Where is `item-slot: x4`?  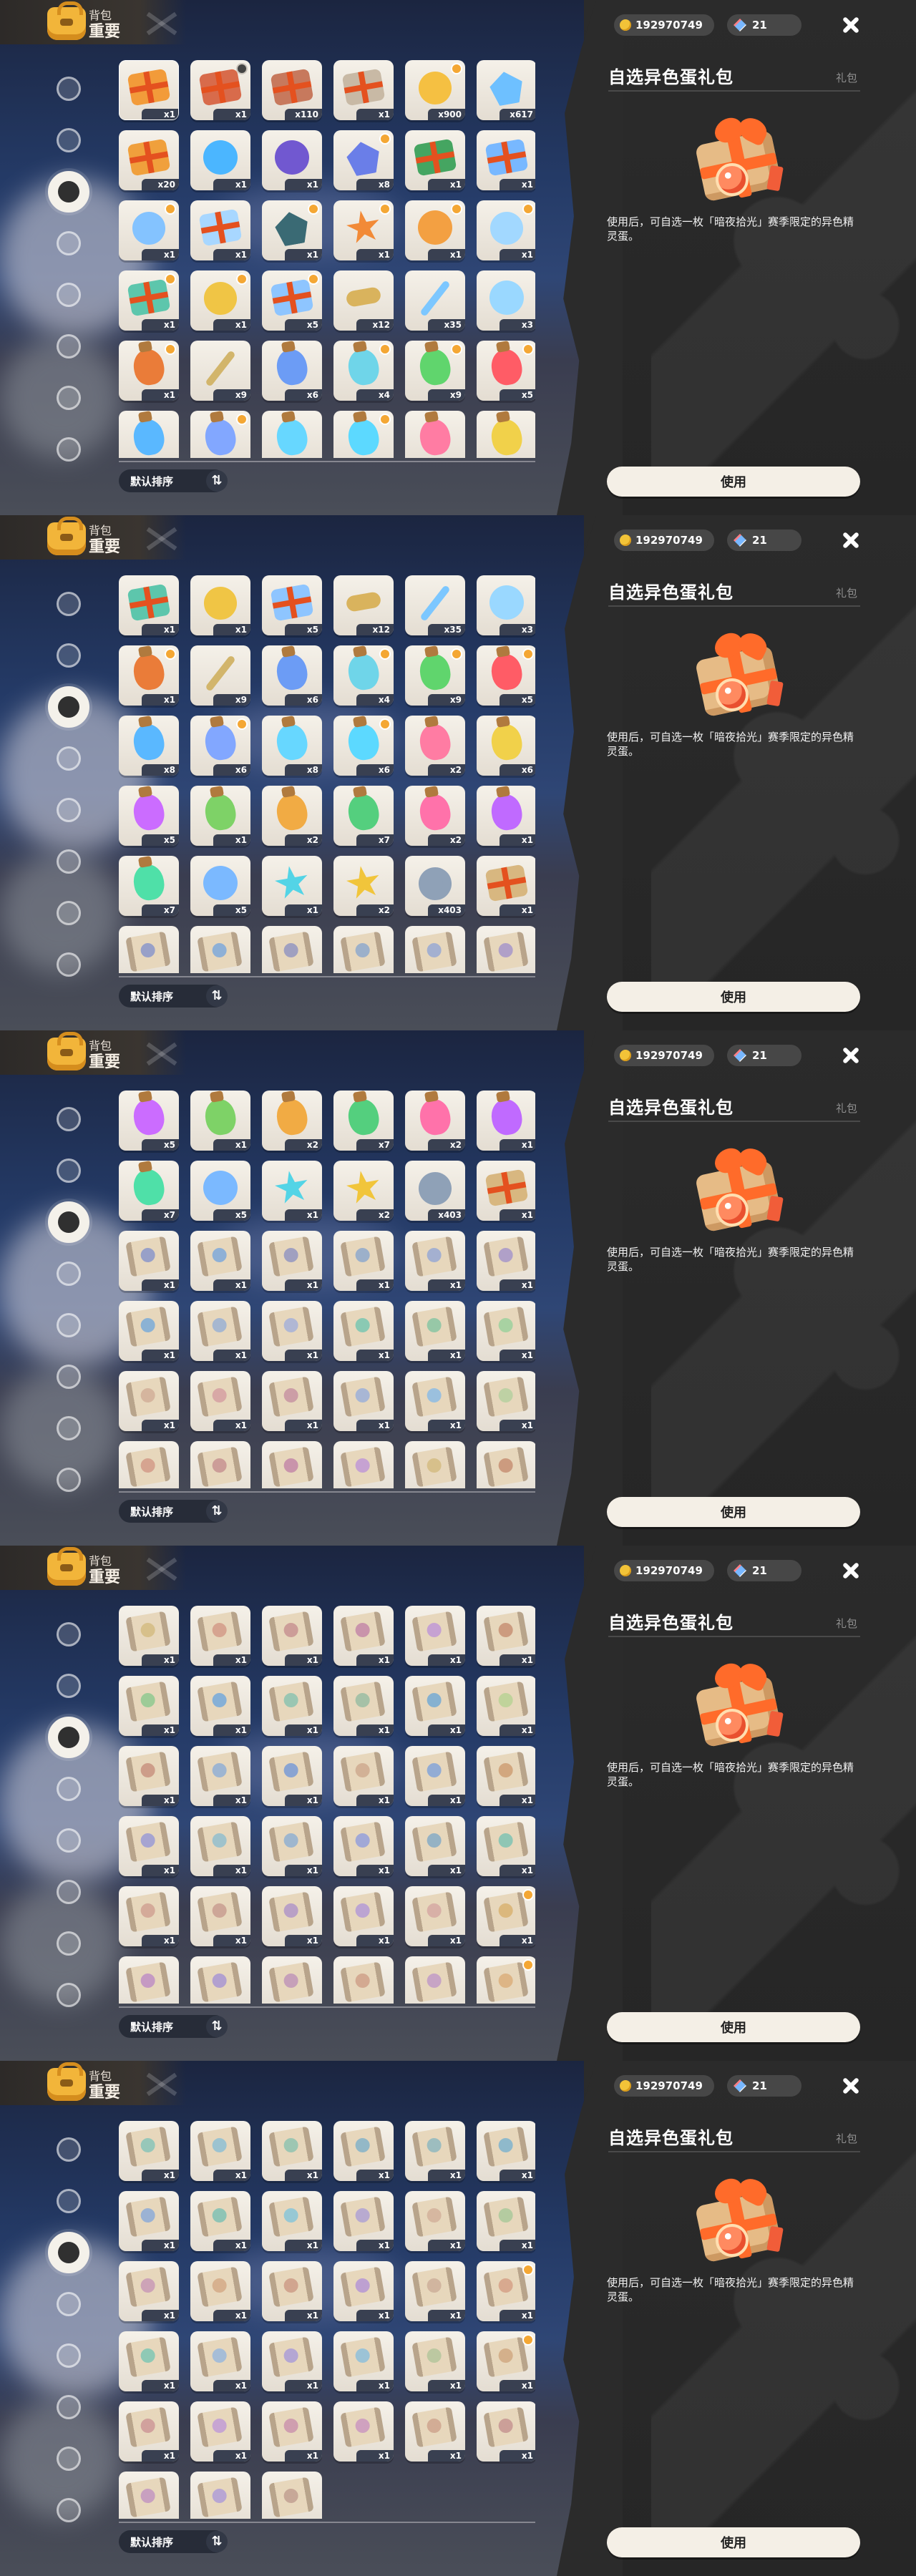 item-slot: x4 is located at coordinates (363, 675).